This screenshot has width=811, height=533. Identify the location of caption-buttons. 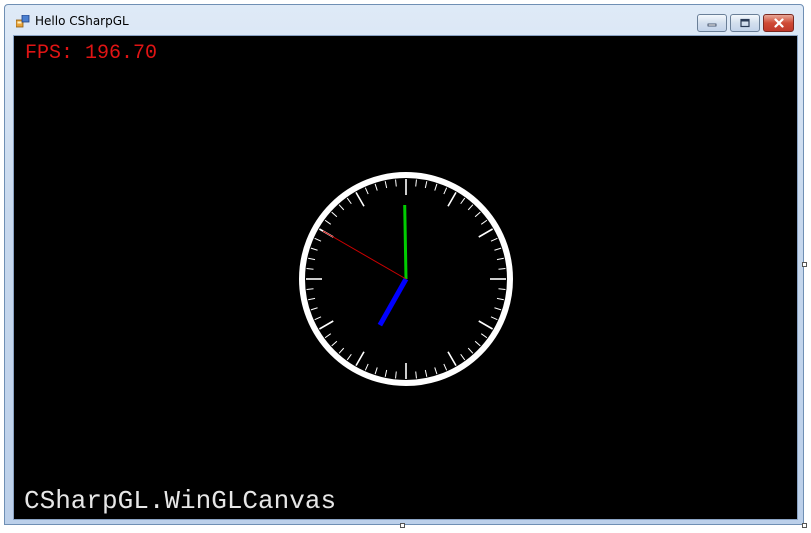
(745, 23).